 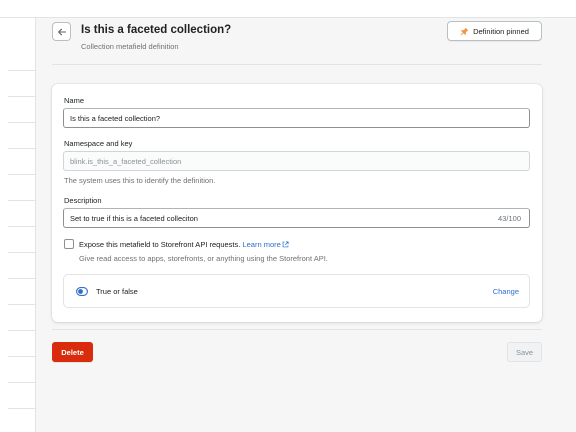 What do you see at coordinates (296, 291) in the screenshot?
I see `type-selector: True or false Change` at bounding box center [296, 291].